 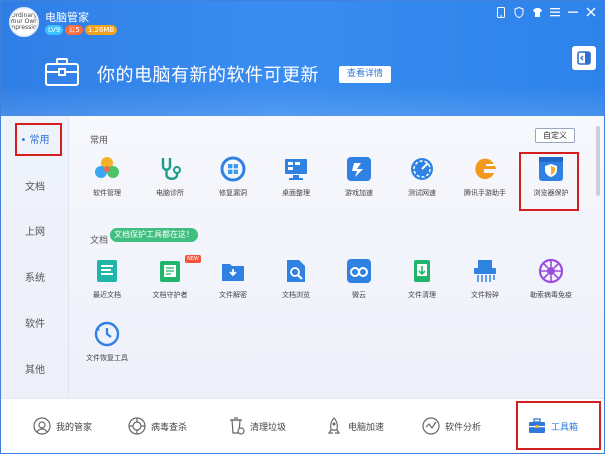 What do you see at coordinates (501, 14) in the screenshot?
I see `phone-icon` at bounding box center [501, 14].